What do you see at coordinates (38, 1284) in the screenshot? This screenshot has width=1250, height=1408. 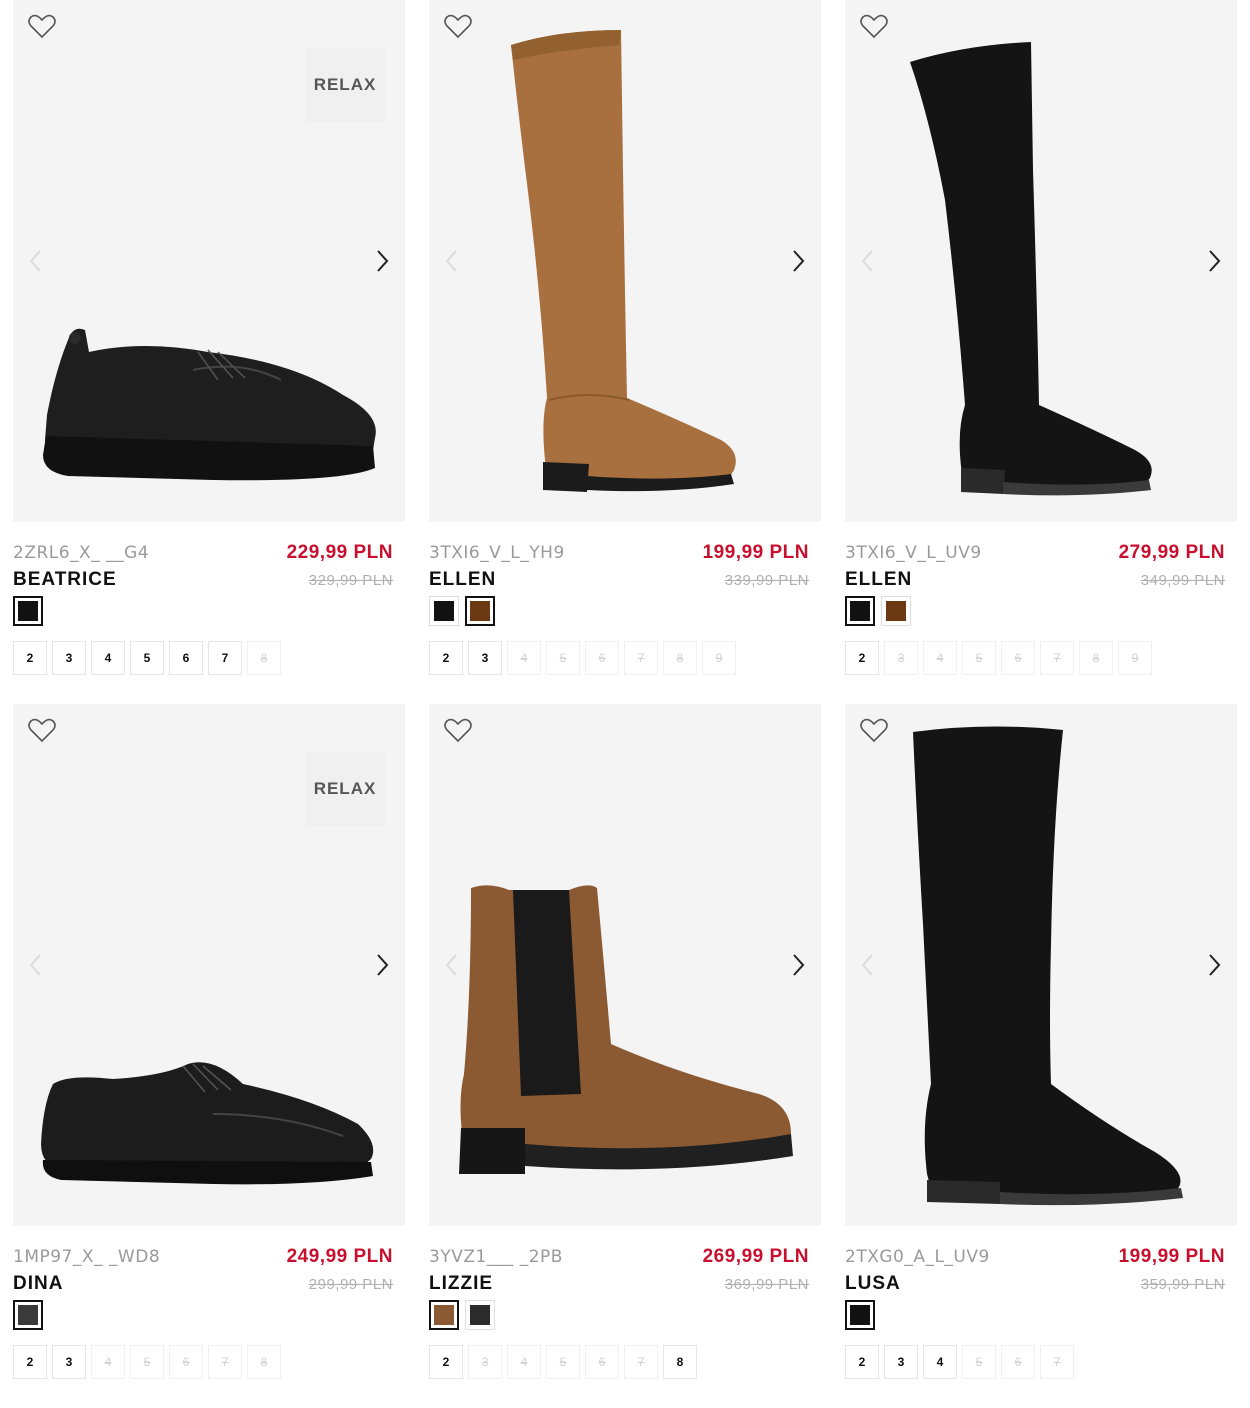 I see `product-name: DINA` at bounding box center [38, 1284].